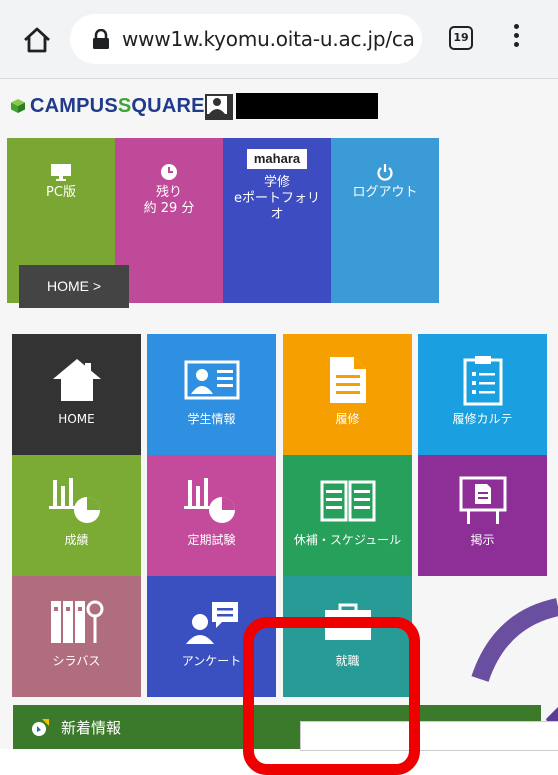  What do you see at coordinates (385, 220) in the screenshot?
I see `logout-button: ログアウト` at bounding box center [385, 220].